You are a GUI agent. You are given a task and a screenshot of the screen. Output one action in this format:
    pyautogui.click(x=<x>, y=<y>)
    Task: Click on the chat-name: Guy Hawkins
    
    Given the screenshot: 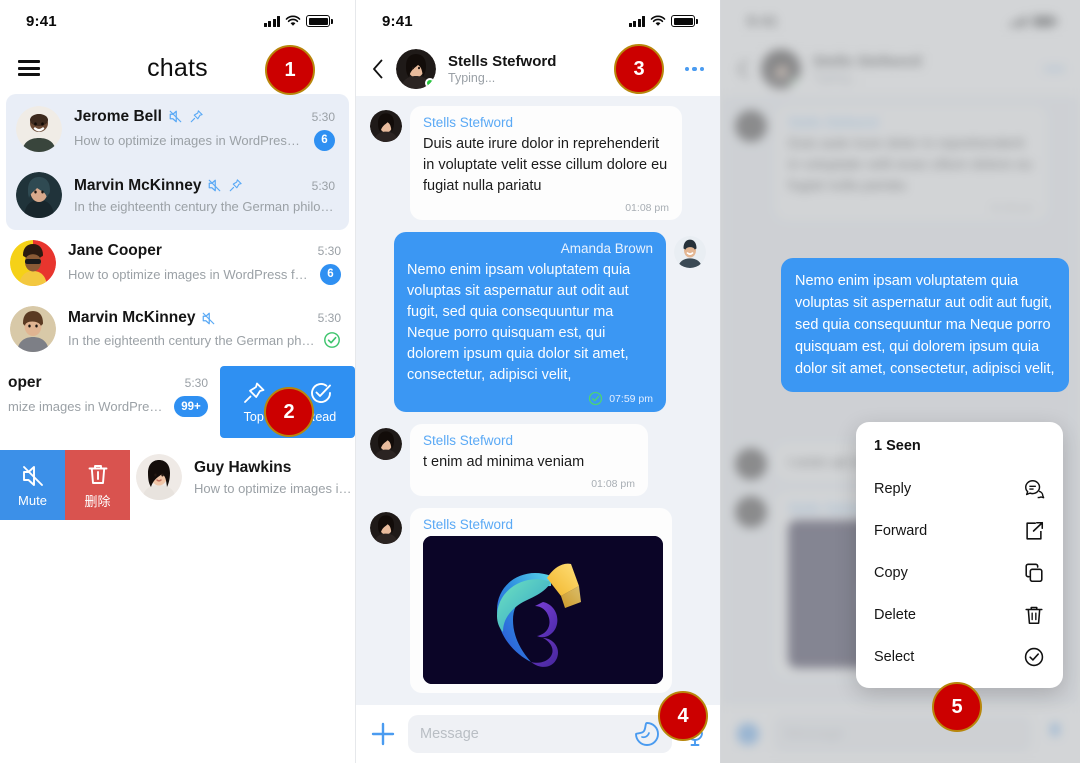 What is the action you would take?
    pyautogui.click(x=243, y=467)
    